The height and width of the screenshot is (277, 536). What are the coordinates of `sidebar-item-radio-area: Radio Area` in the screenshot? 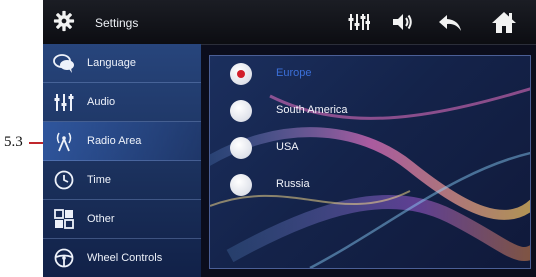 It's located at (122, 141).